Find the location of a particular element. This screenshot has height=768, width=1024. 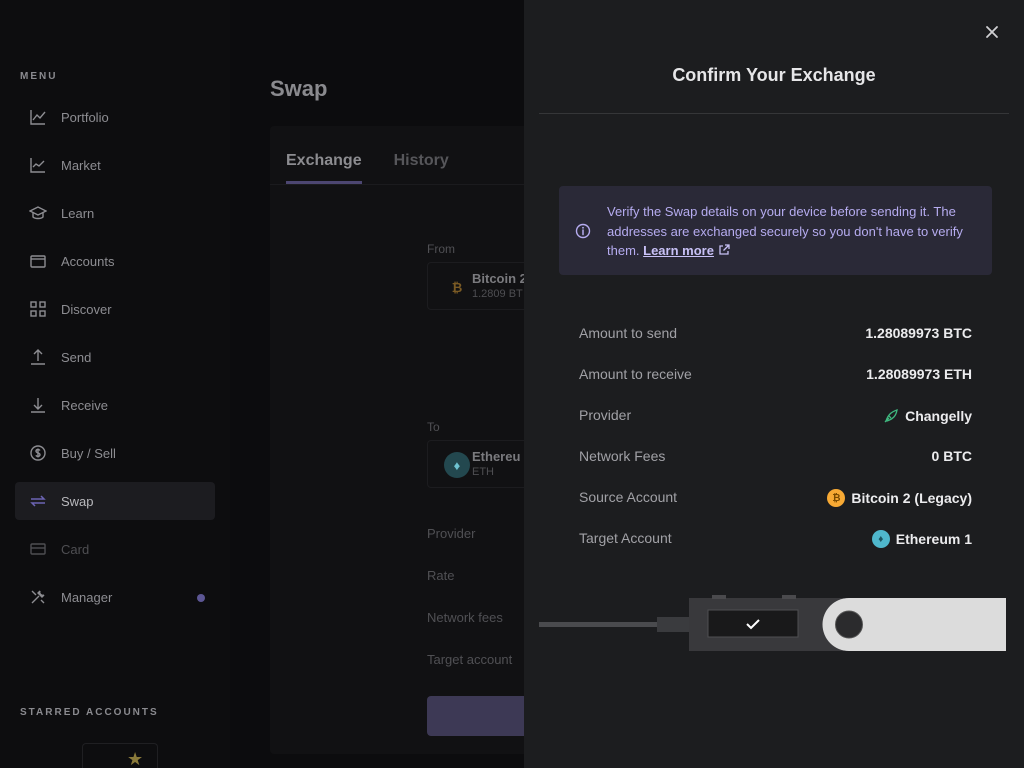

detail-row-amount-receive: Amount to receive 1.28089973 ETH is located at coordinates (775, 386).